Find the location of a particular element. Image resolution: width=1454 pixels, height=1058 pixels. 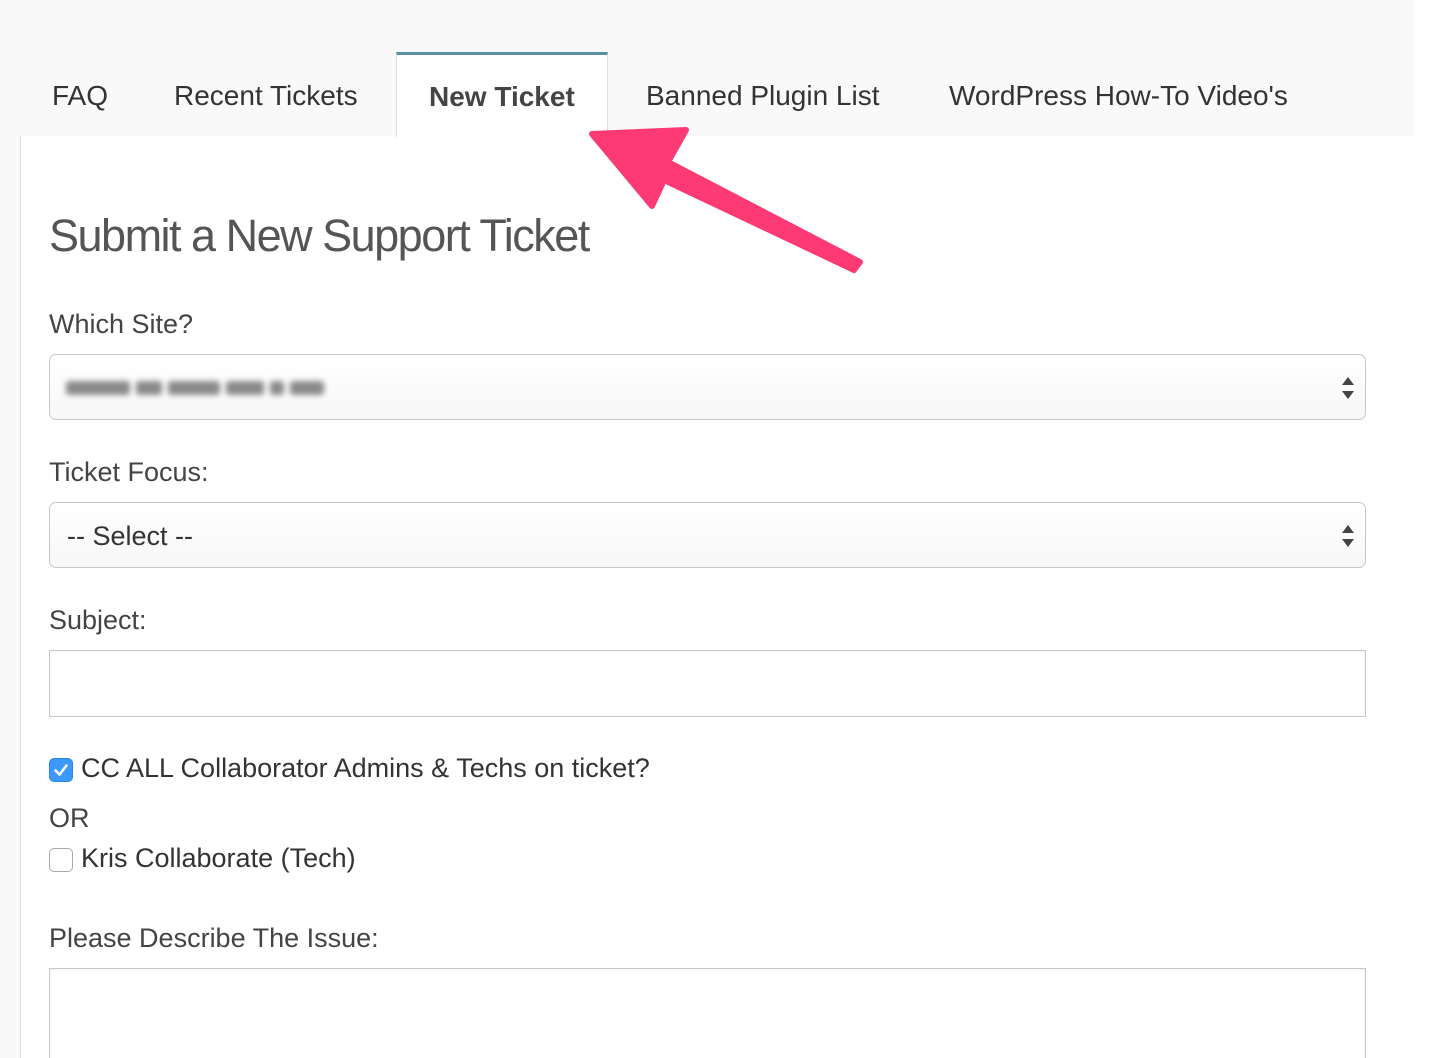

tab-faq: FAQ is located at coordinates (80, 96).